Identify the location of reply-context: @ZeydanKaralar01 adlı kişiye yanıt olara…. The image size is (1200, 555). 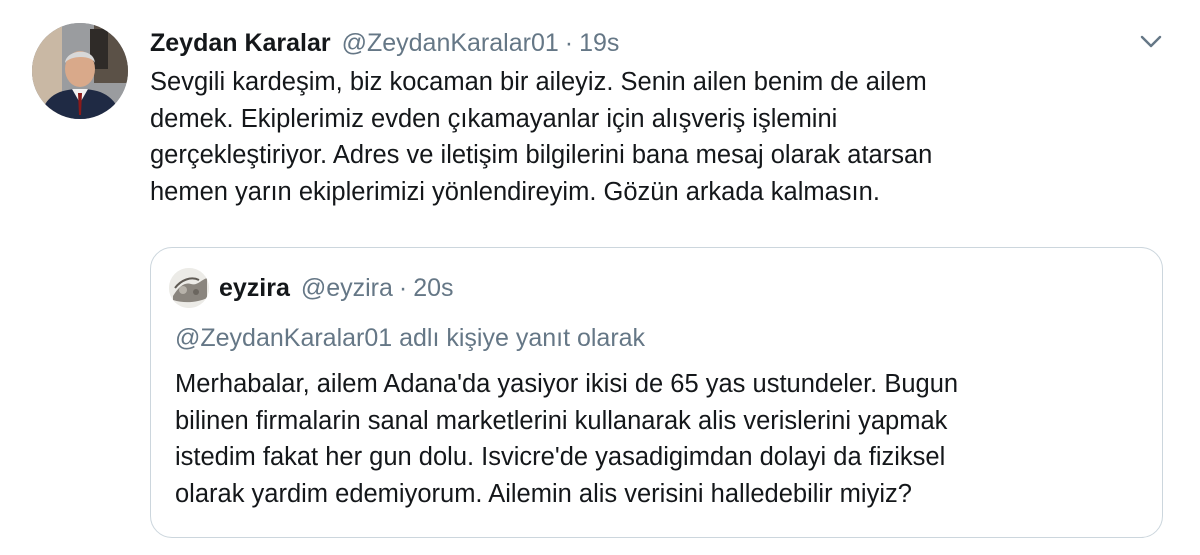
(410, 338).